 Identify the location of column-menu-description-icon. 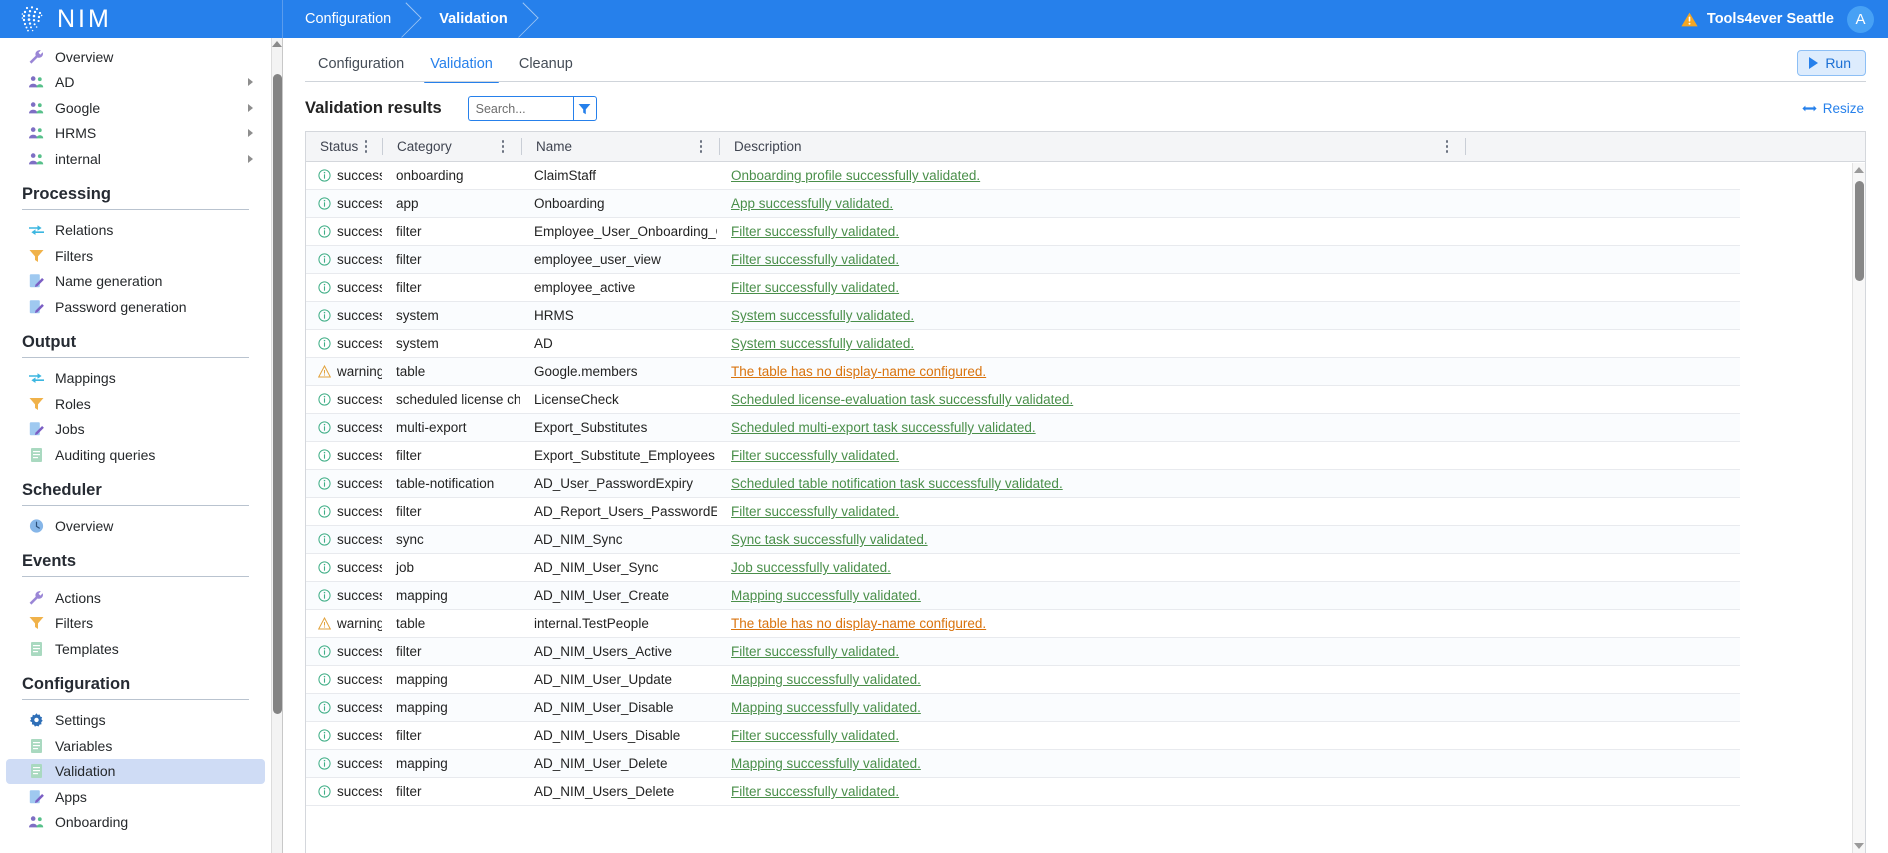
(1447, 146).